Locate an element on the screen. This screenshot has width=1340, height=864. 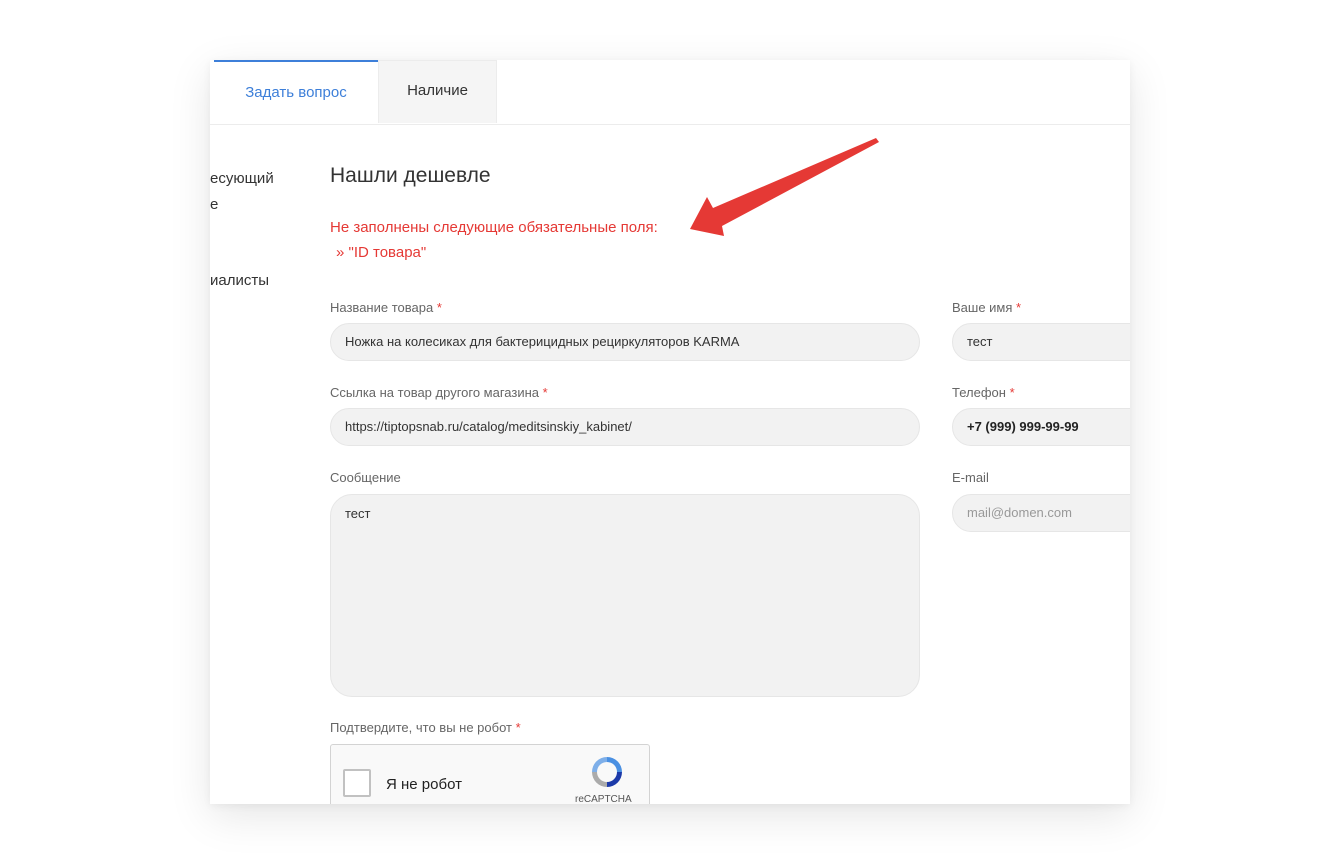
tab-availability: Наличие is located at coordinates (437, 91).